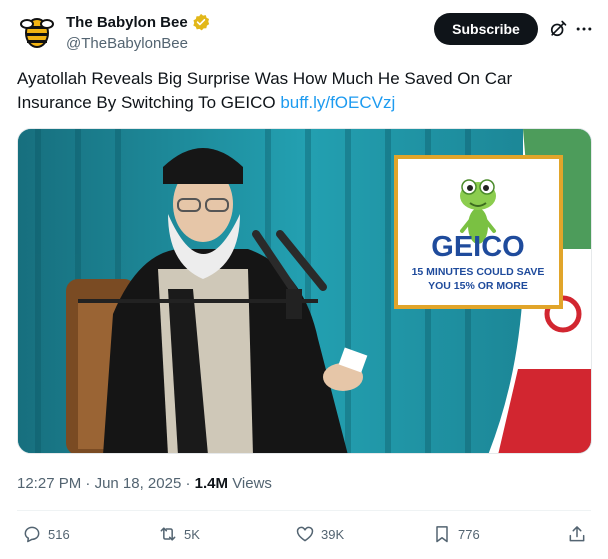  Describe the element at coordinates (333, 534) in the screenshot. I see `like-count: 39K` at that location.